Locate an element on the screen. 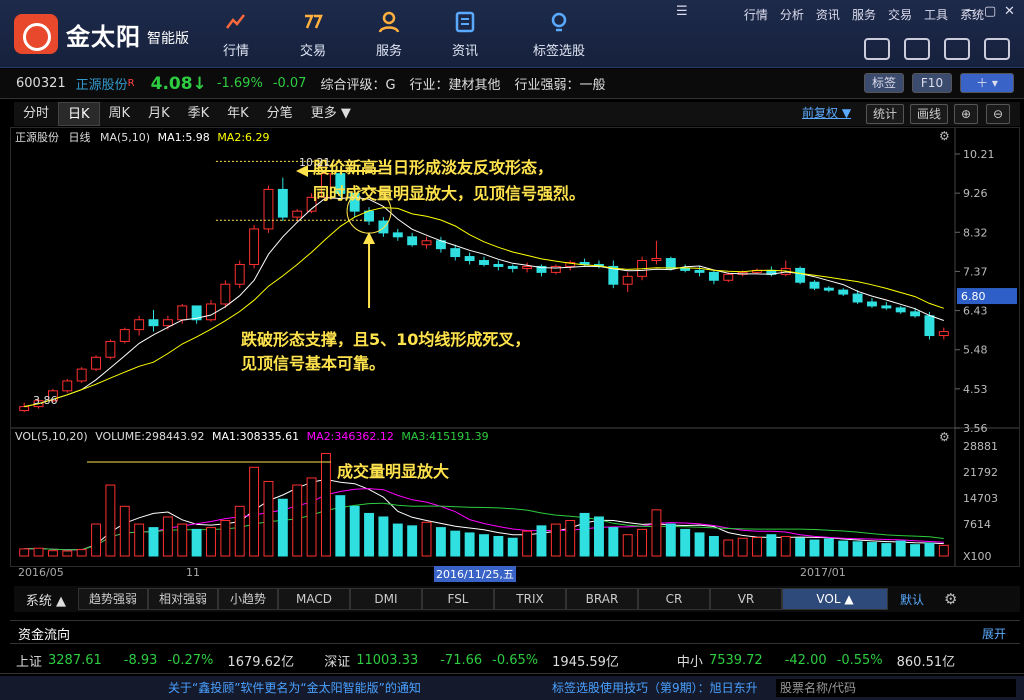 Image resolution: width=1024 pixels, height=700 pixels. tab-weekly: 周K is located at coordinates (120, 114).